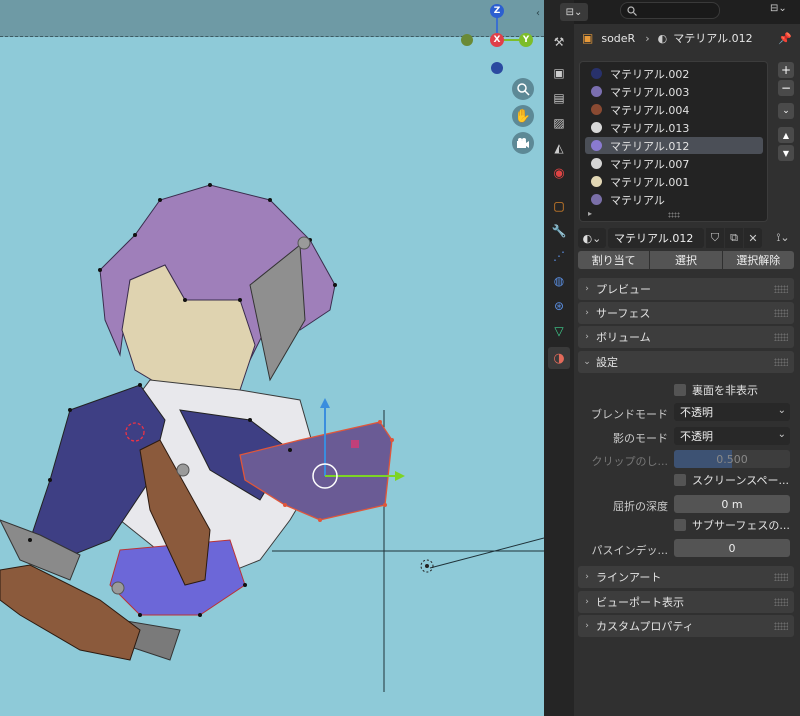 Image resolution: width=800 pixels, height=716 pixels. I want to click on pin-icon: 📌, so click(785, 38).